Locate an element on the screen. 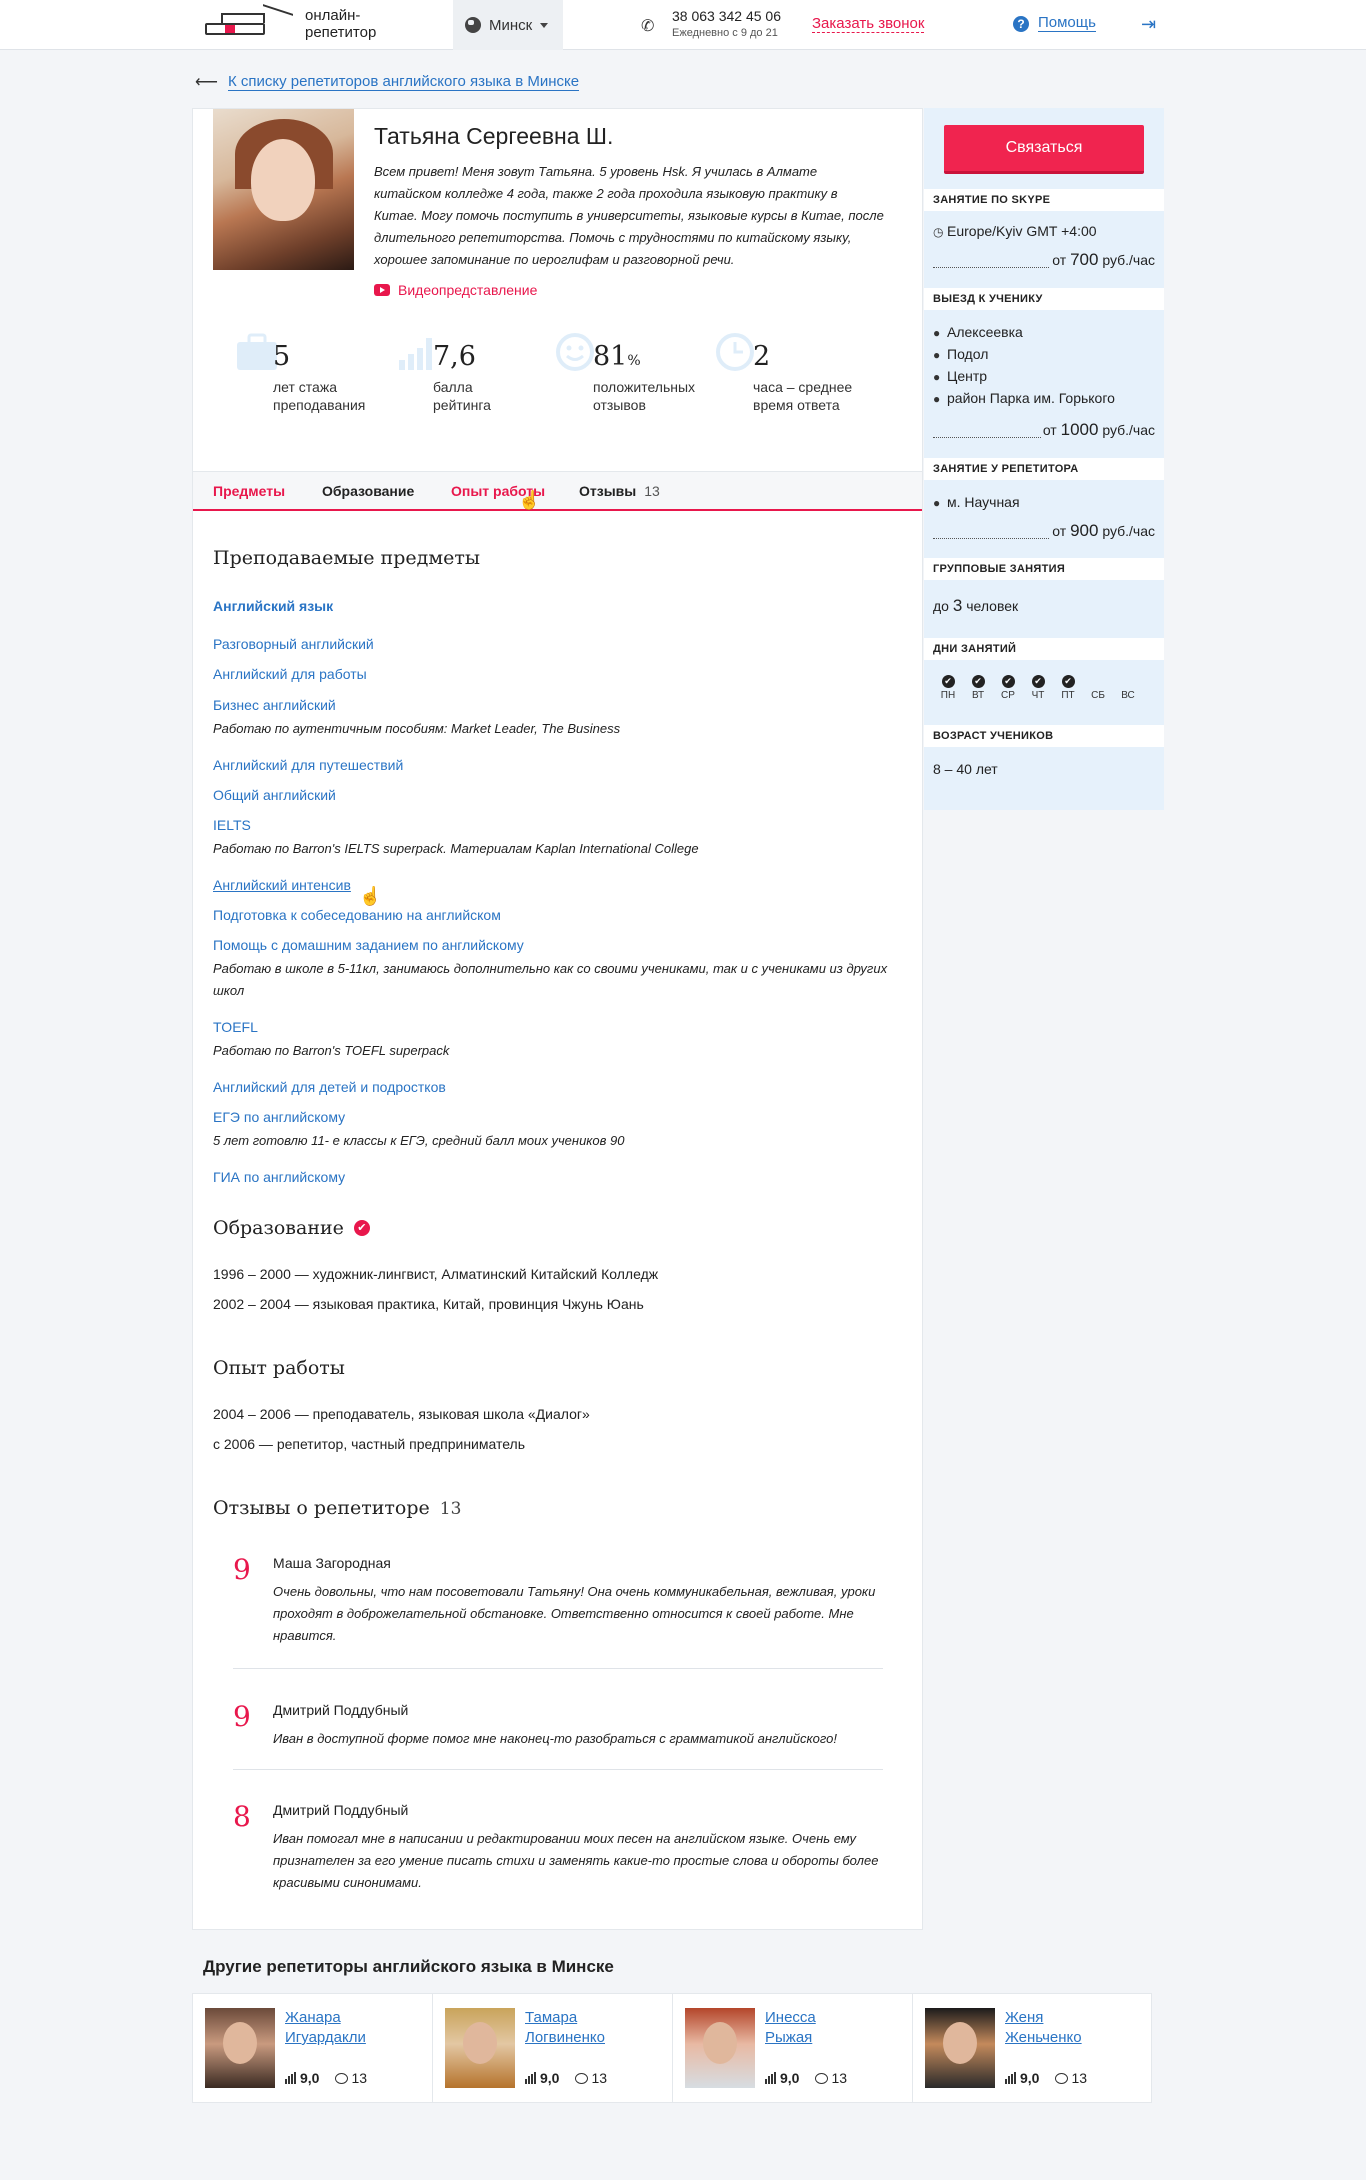 The width and height of the screenshot is (1366, 2180). subject-main: Английский язык is located at coordinates (273, 606).